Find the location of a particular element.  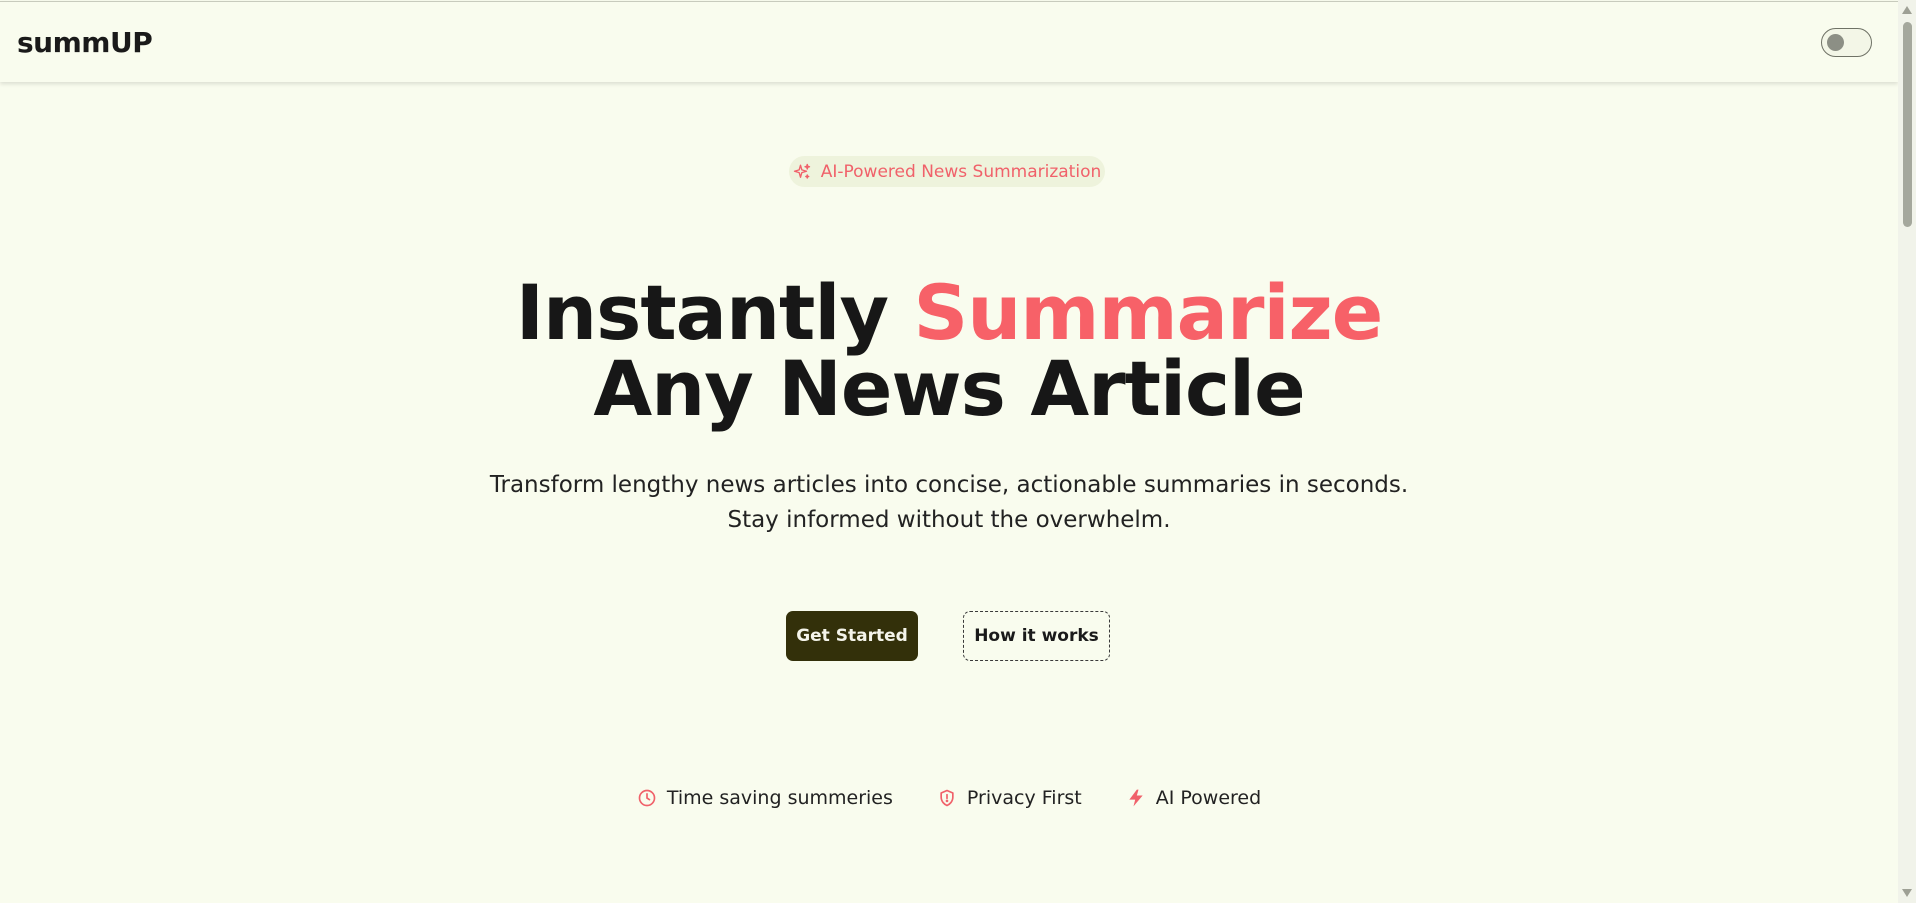

toggle-knob is located at coordinates (1835, 42).